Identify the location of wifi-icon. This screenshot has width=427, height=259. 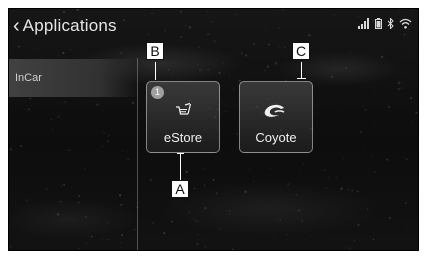
(405, 23).